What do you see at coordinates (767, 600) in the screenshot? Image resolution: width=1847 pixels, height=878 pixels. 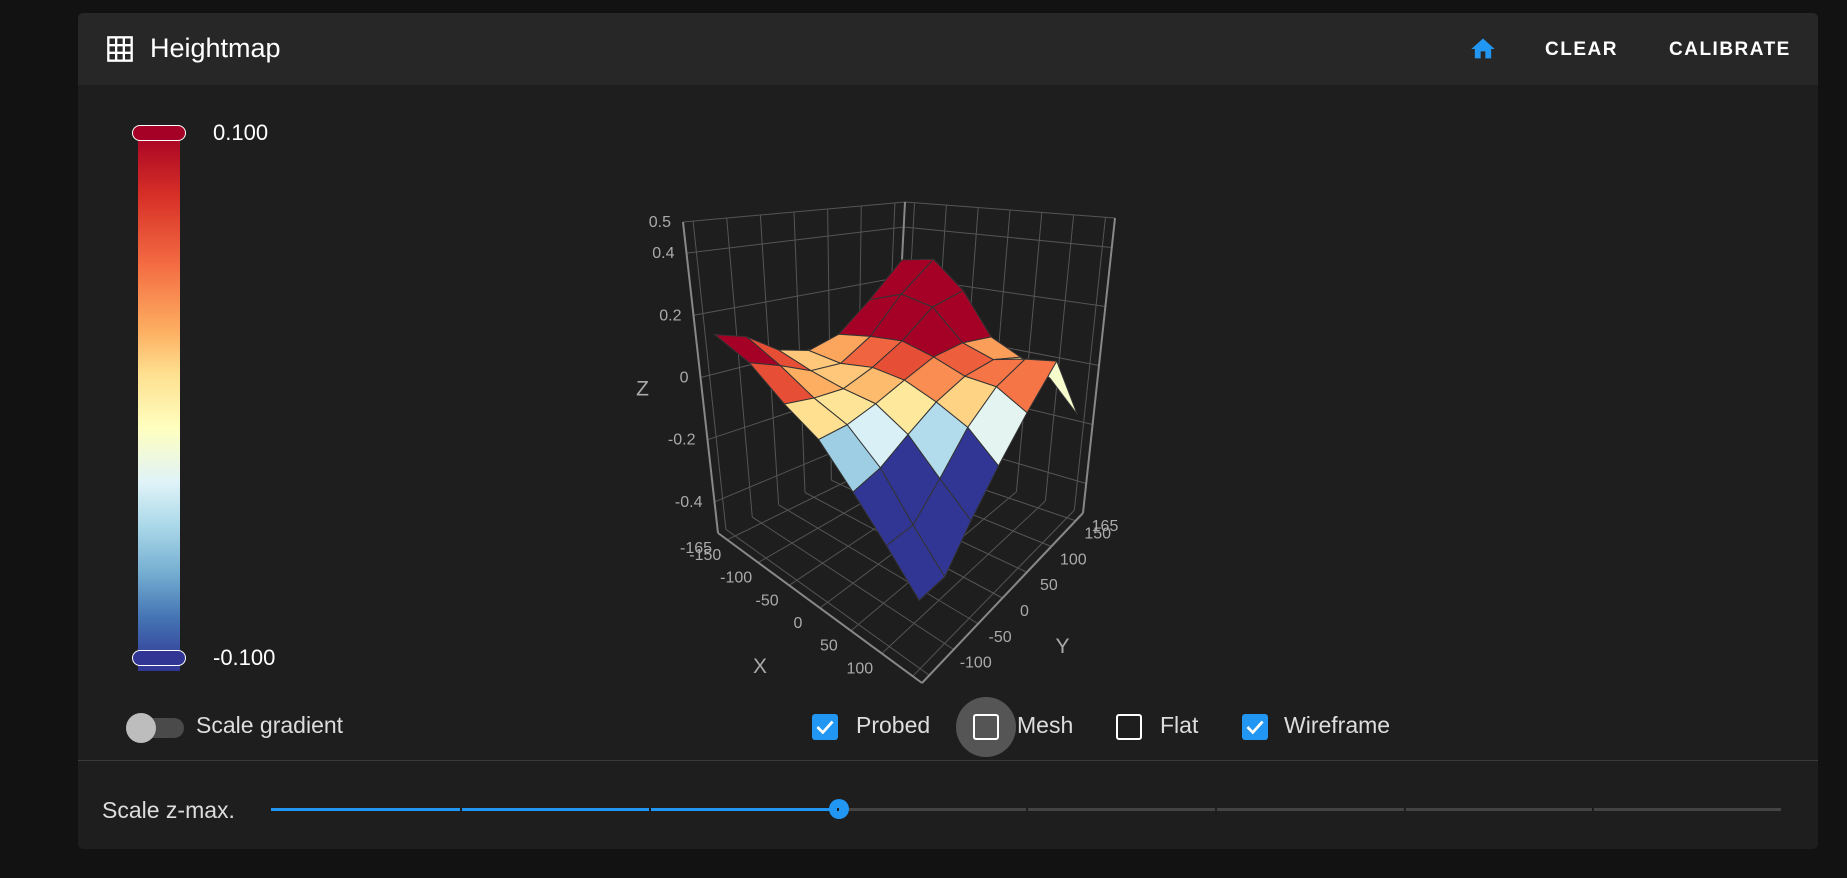 I see `x-tick-label: -50` at bounding box center [767, 600].